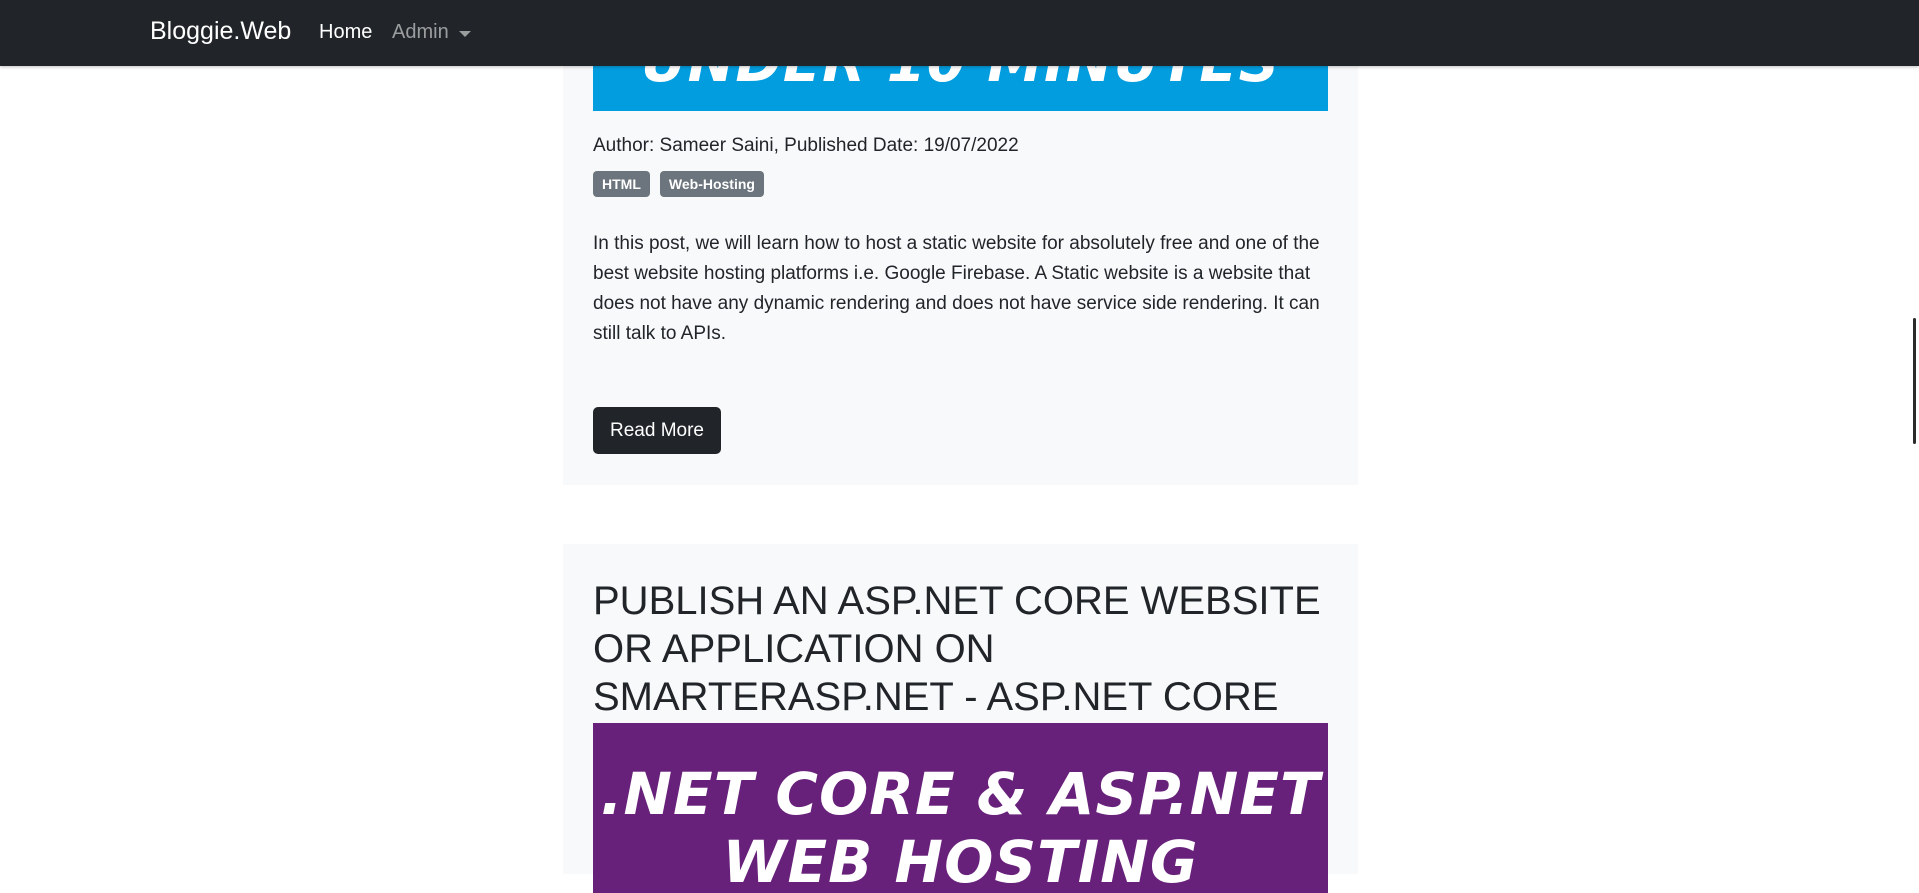  Describe the element at coordinates (420, 32) in the screenshot. I see `nav-admin-label: Admin` at that location.